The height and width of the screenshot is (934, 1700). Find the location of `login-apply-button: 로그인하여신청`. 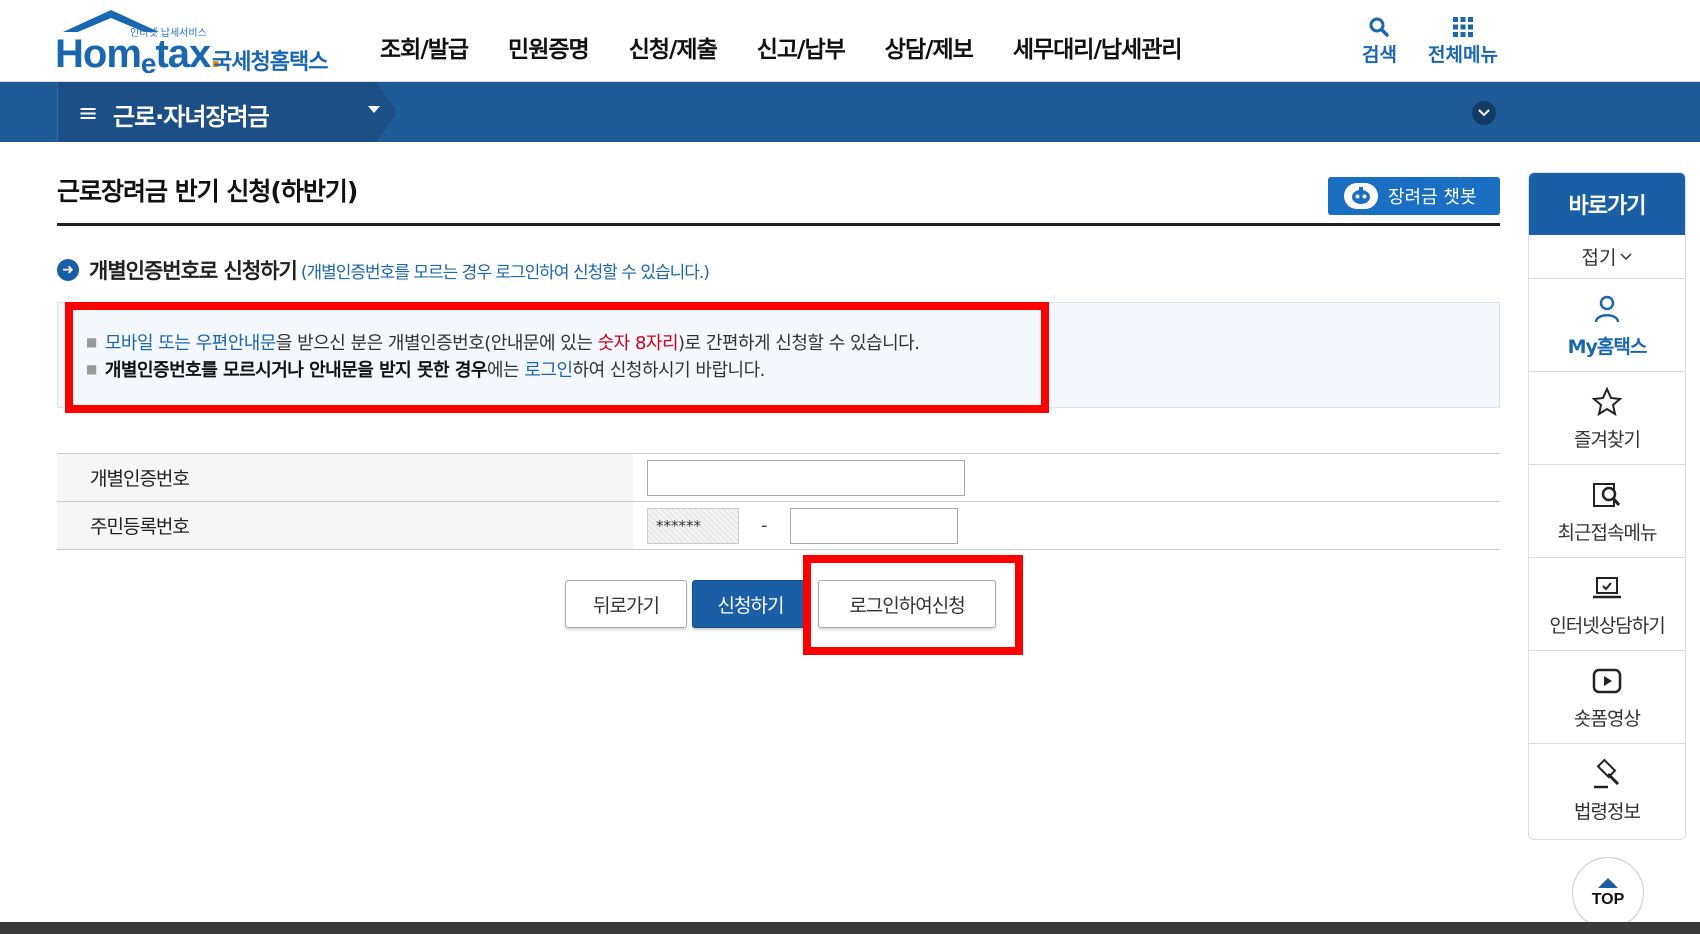

login-apply-button: 로그인하여신청 is located at coordinates (907, 604).